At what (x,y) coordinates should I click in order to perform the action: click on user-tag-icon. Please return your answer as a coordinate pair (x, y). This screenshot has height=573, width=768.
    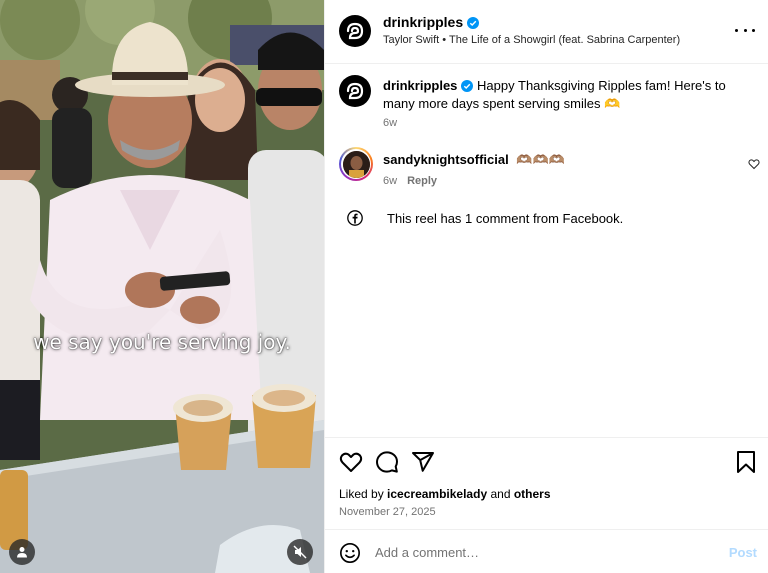
    Looking at the image, I should click on (22, 552).